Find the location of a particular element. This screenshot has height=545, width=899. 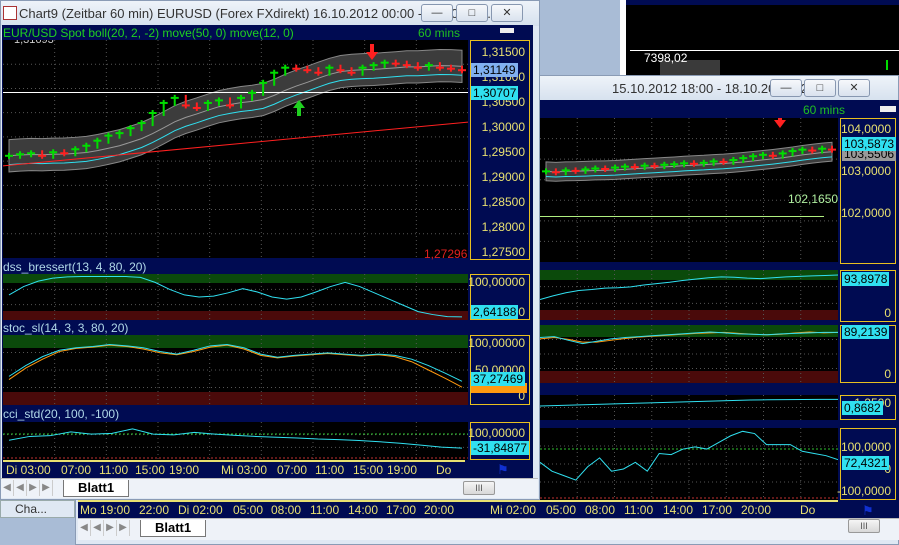

sheet-tab-bar-right: ◀ ◀ ▶ ▶ Blatt1 III is located at coordinates (488, 529).